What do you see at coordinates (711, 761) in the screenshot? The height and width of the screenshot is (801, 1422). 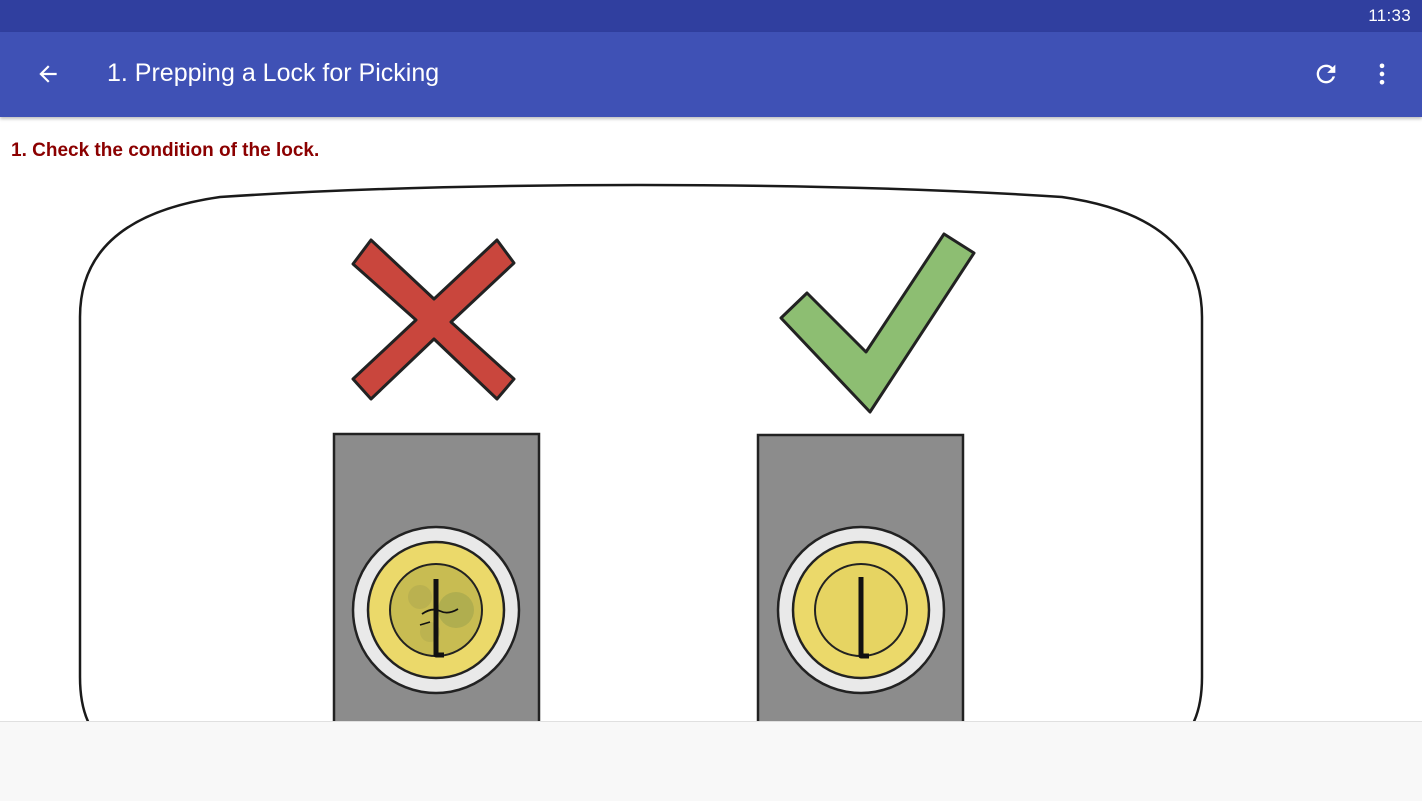 I see `bottom-panel` at bounding box center [711, 761].